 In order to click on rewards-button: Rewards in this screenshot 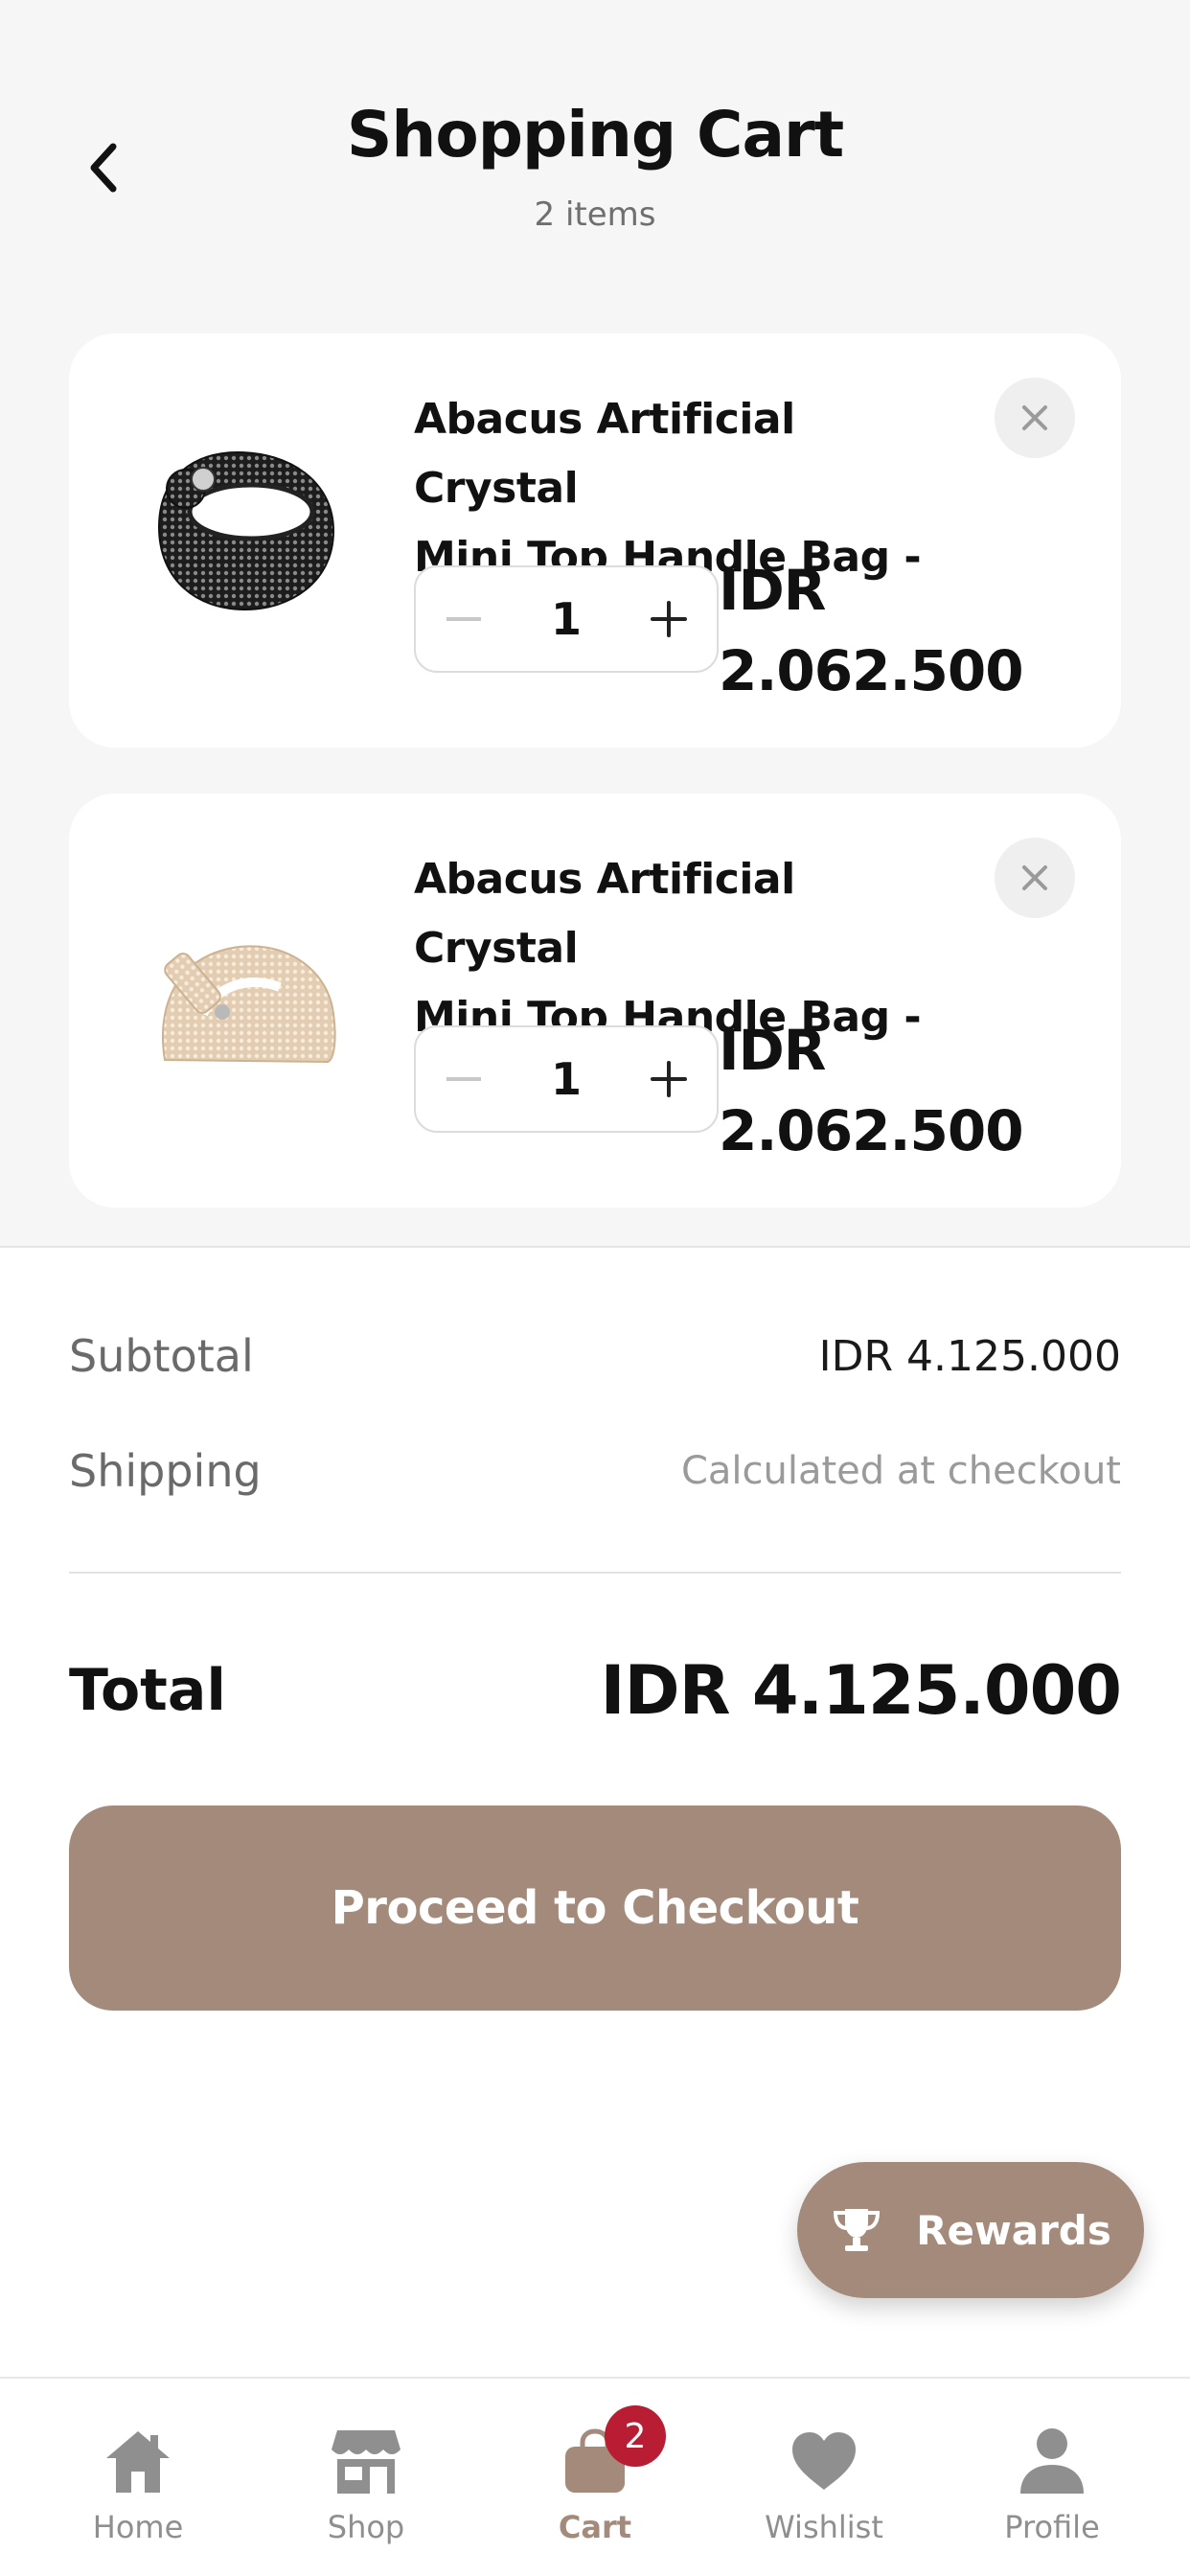, I will do `click(971, 2230)`.